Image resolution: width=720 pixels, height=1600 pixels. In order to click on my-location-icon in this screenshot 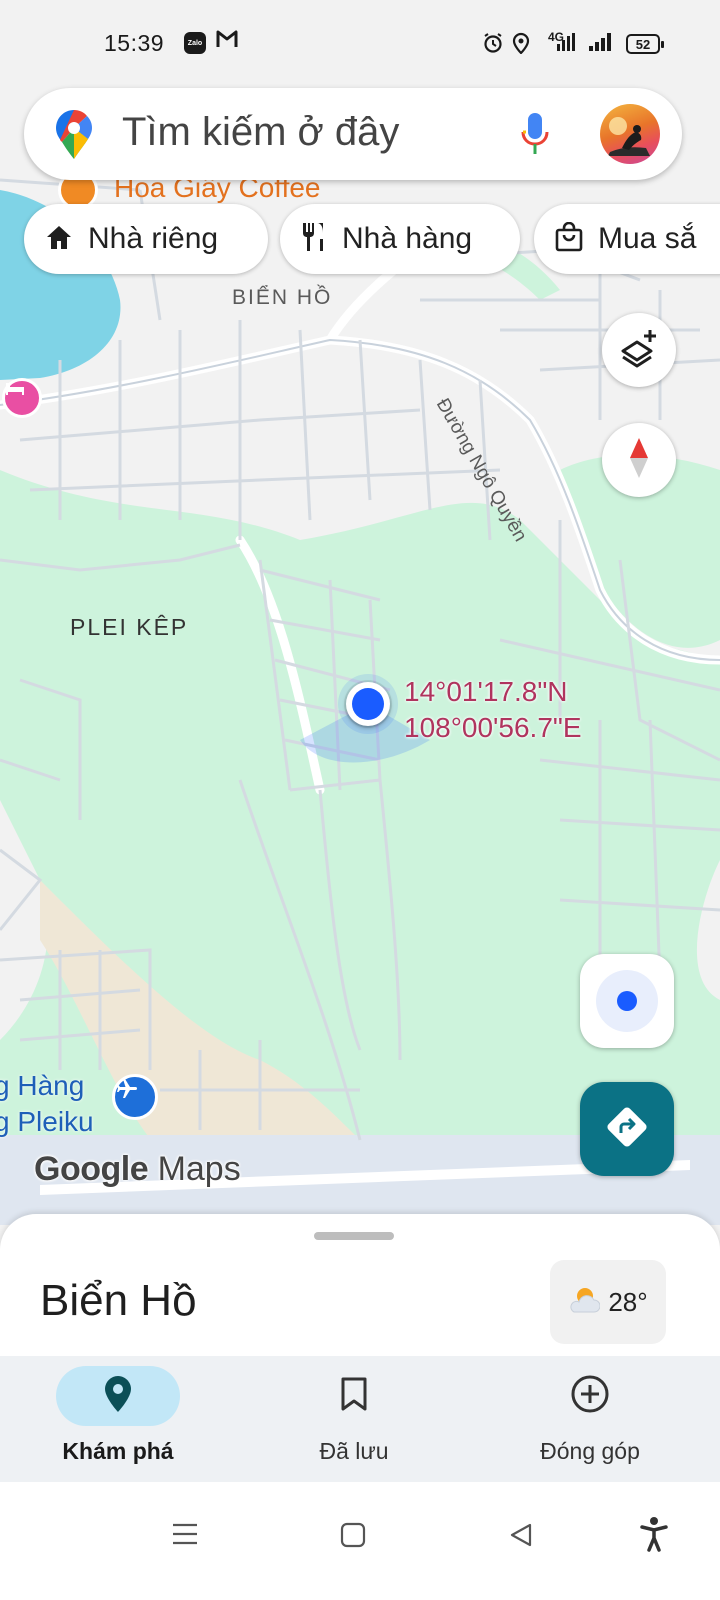, I will do `click(627, 1001)`.